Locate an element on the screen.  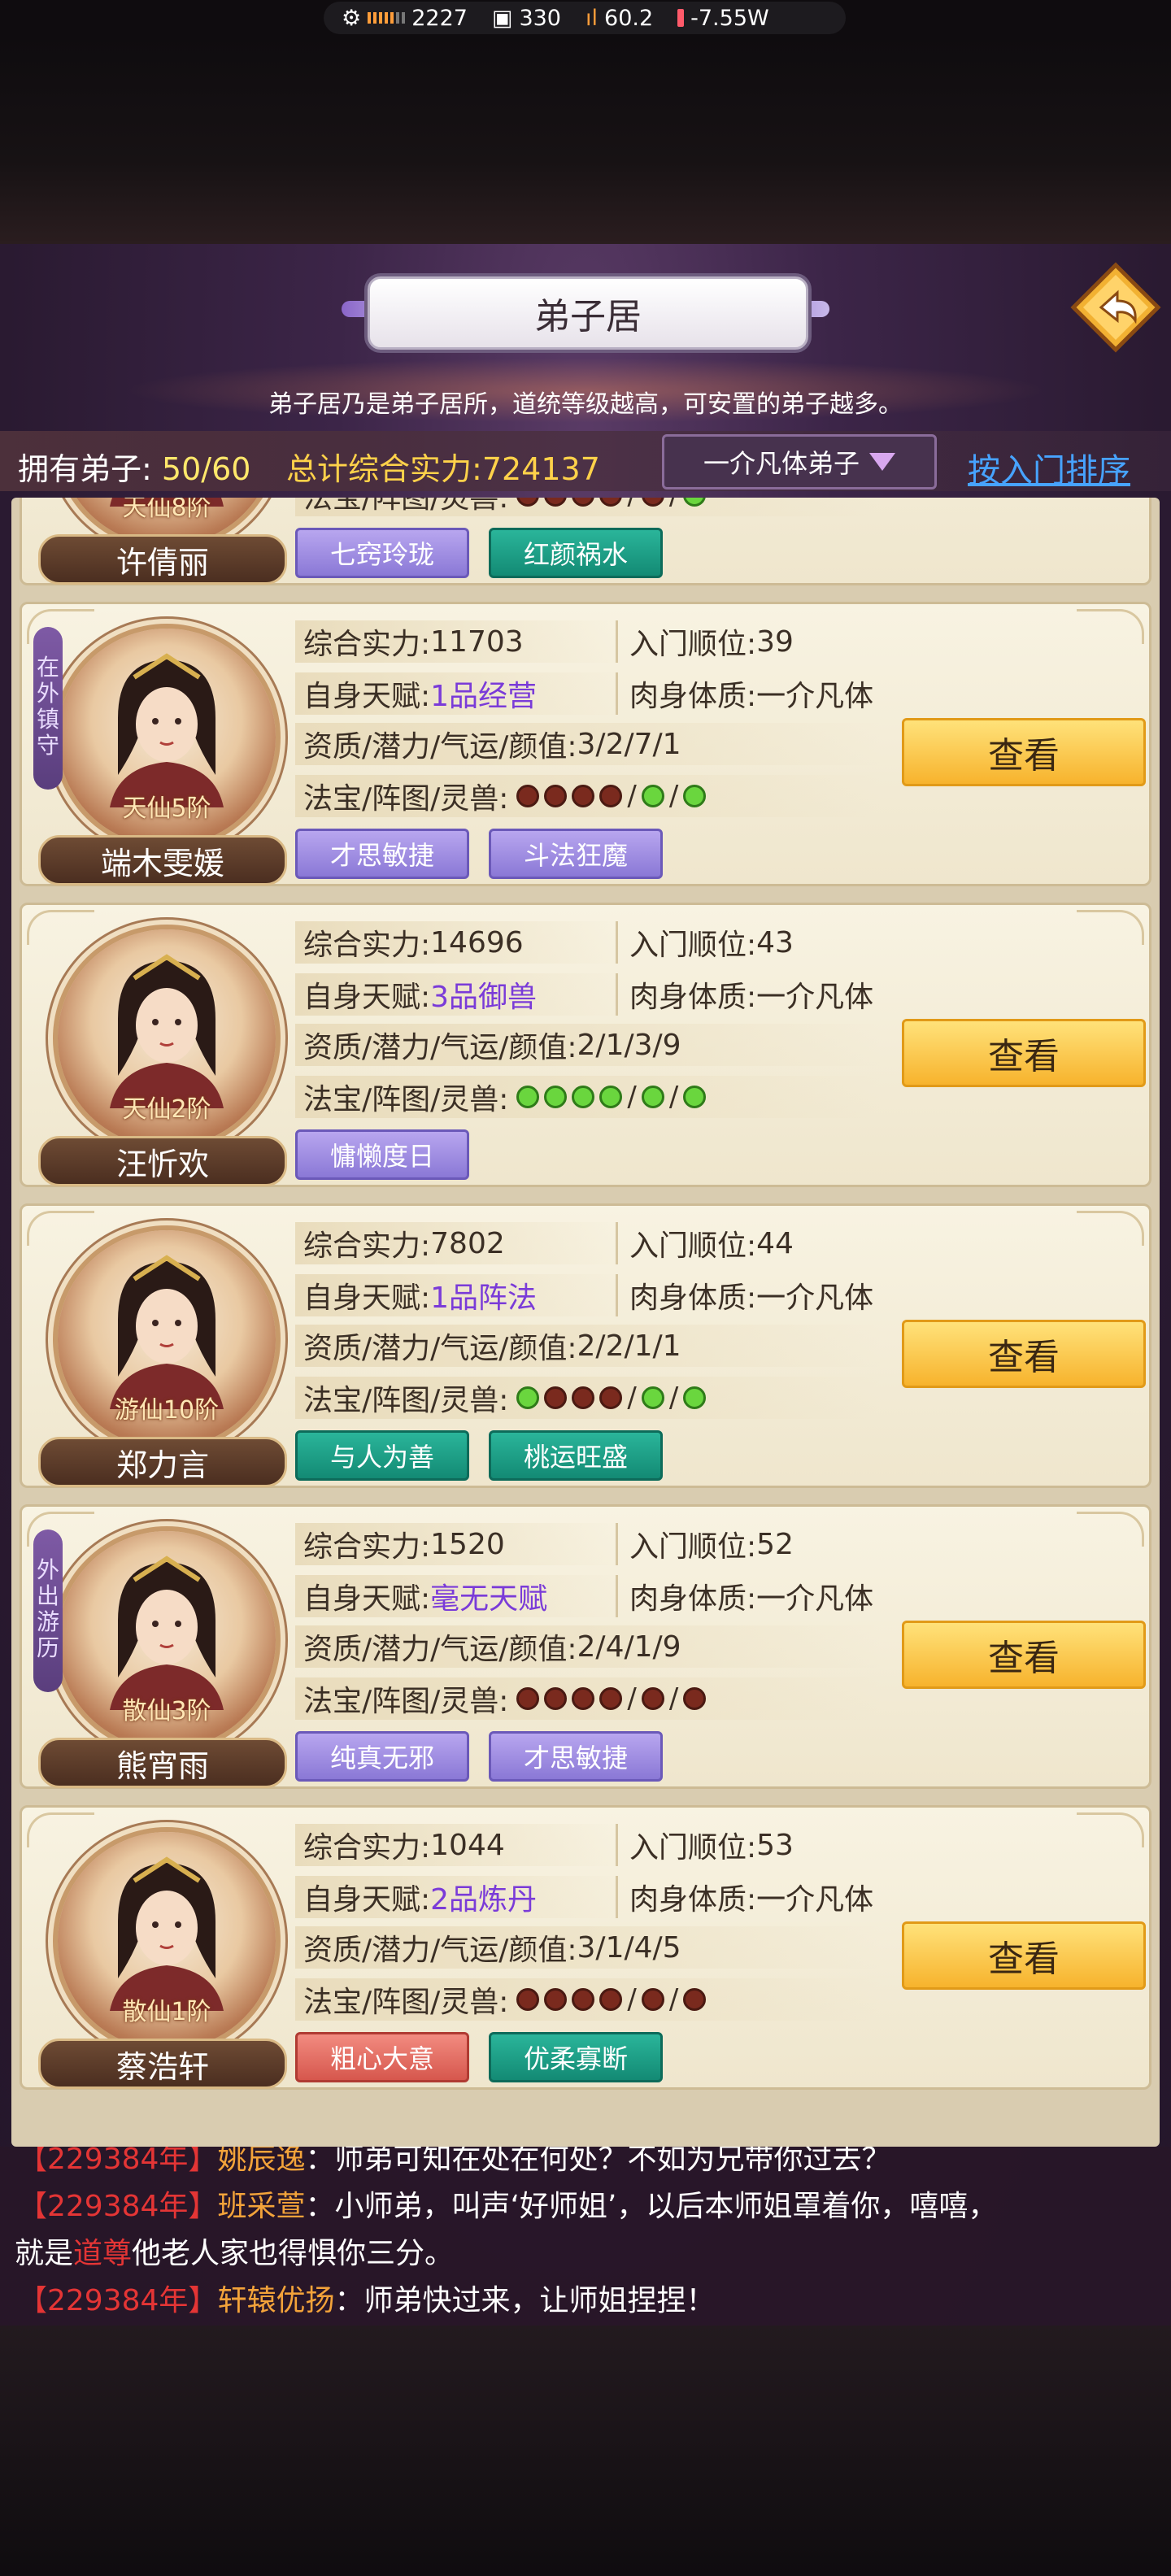
disciple-name: 郑力言 is located at coordinates (163, 1462).